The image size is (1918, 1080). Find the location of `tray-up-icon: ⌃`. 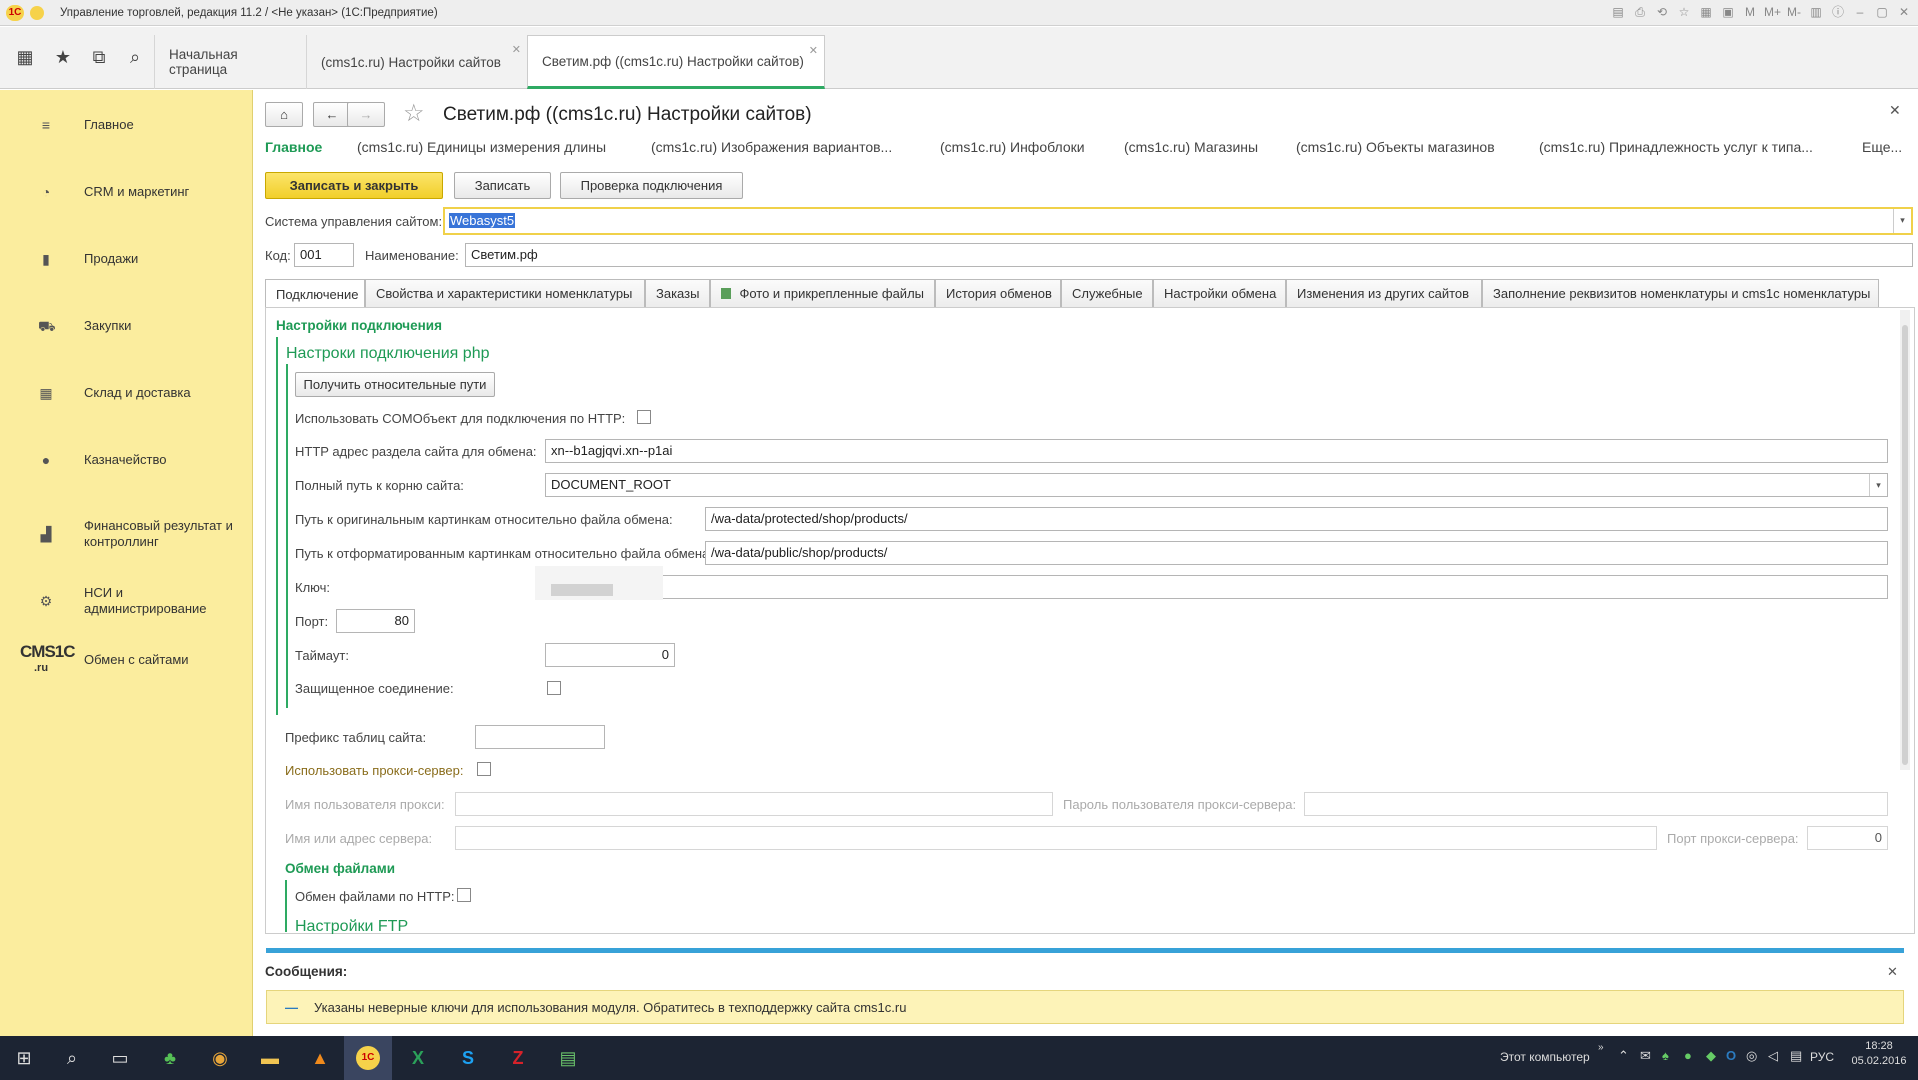

tray-up-icon: ⌃ is located at coordinates (1623, 1056).